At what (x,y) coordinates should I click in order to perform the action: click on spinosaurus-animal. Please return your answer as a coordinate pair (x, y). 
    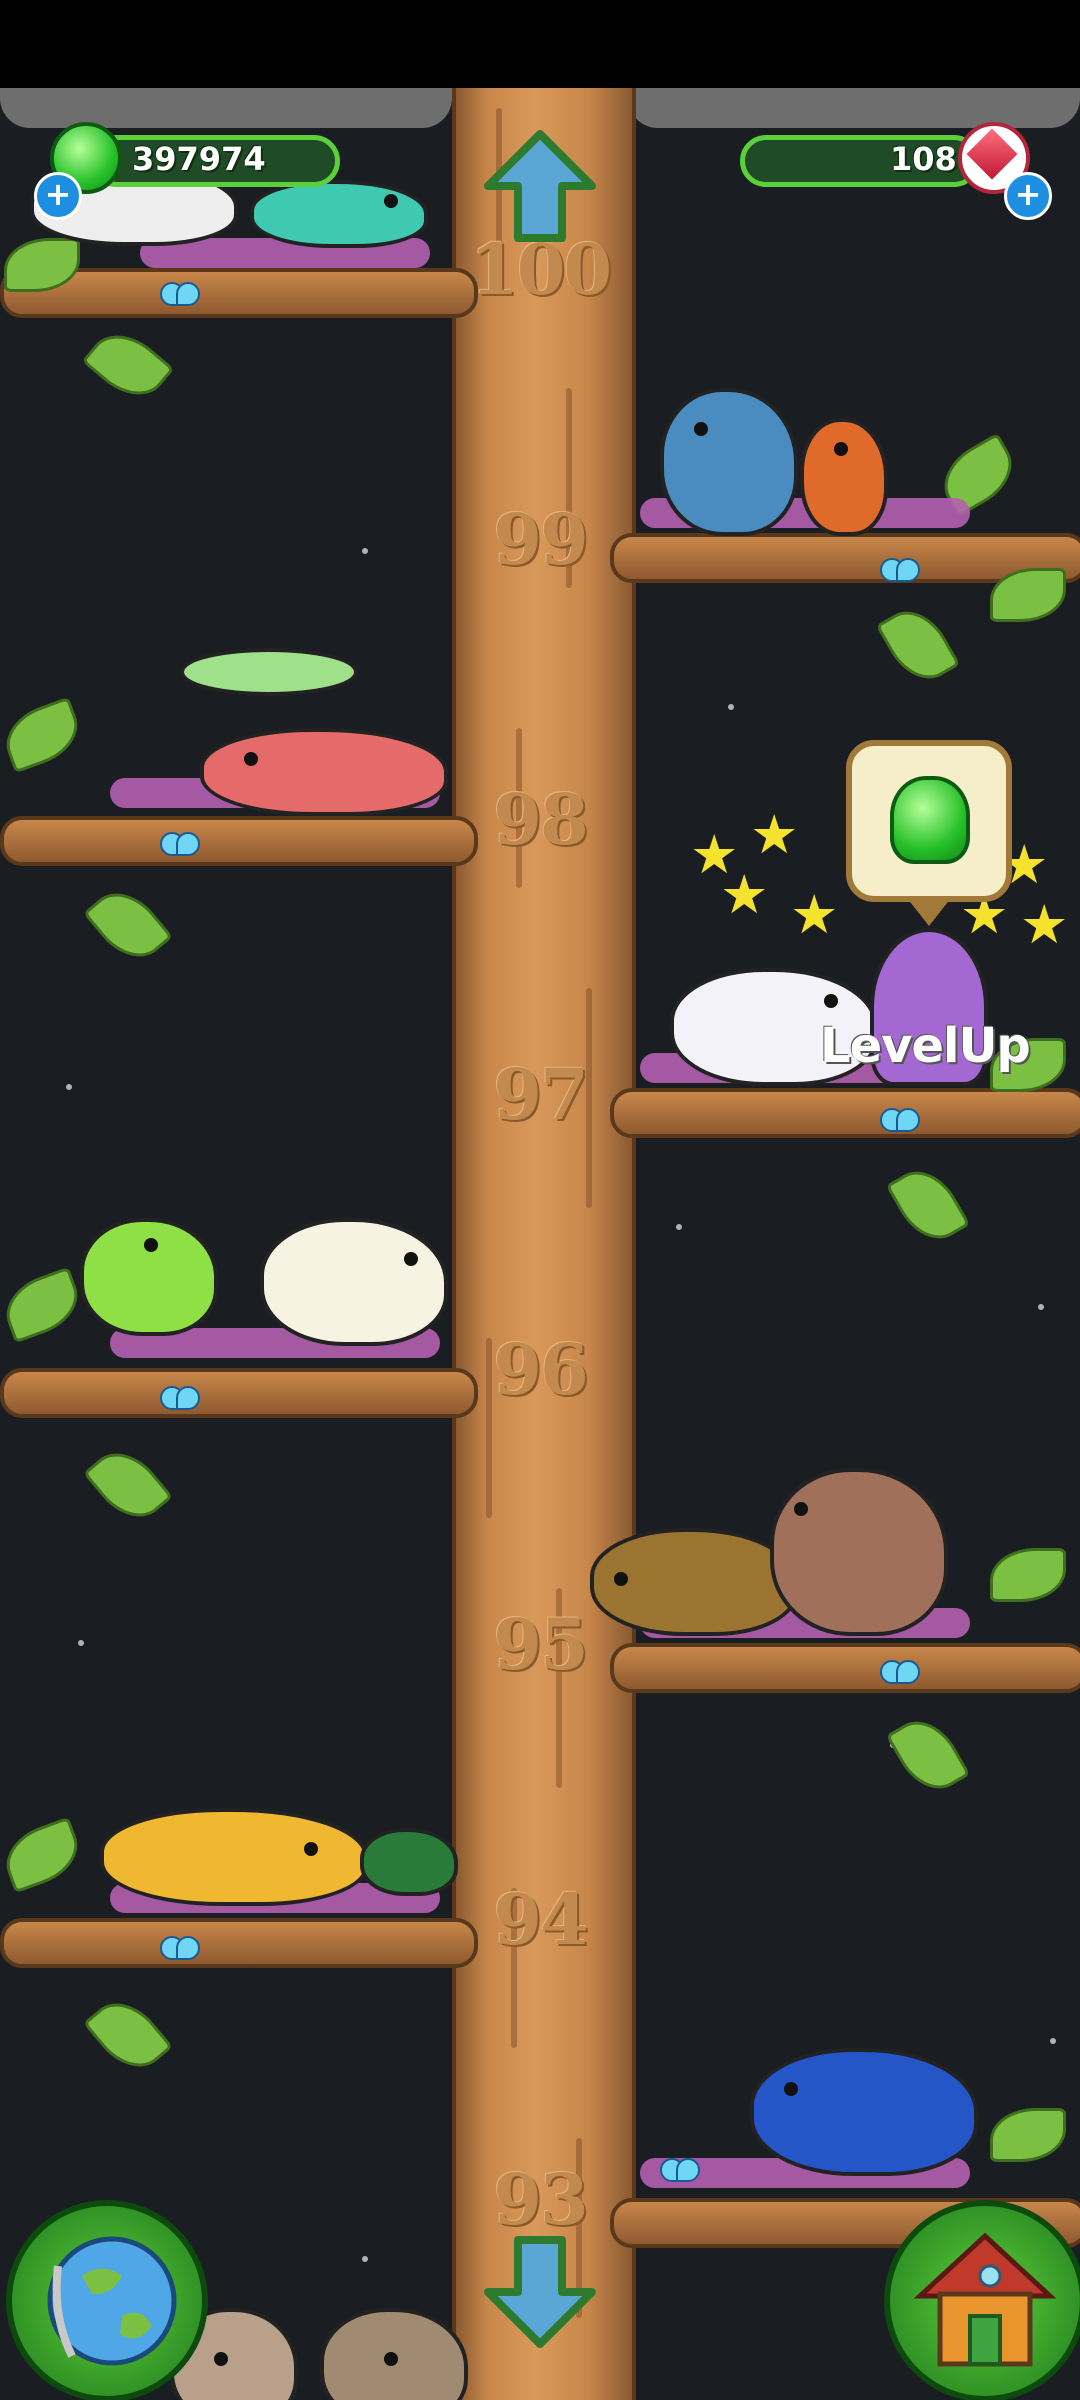
    Looking at the image, I should click on (324, 772).